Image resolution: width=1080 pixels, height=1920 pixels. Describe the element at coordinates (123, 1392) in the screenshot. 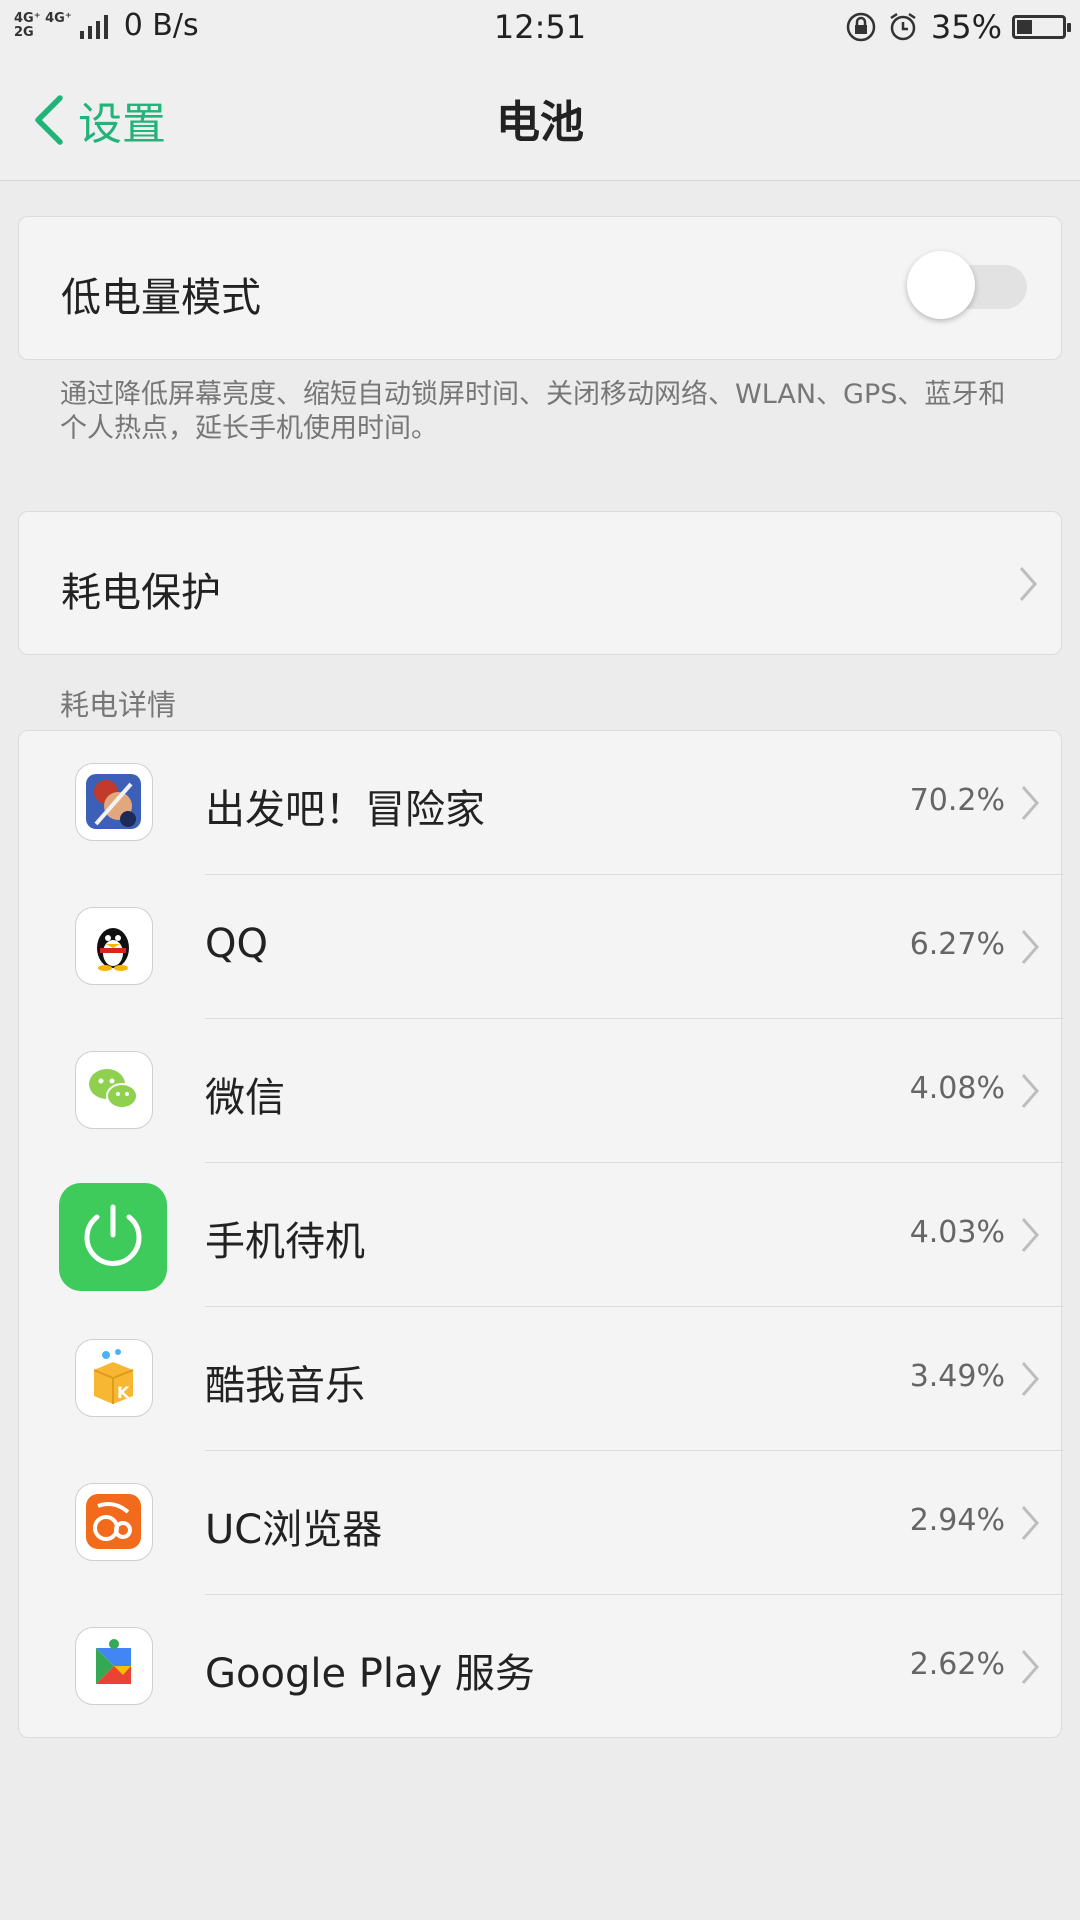

I see `svg-text: K` at that location.